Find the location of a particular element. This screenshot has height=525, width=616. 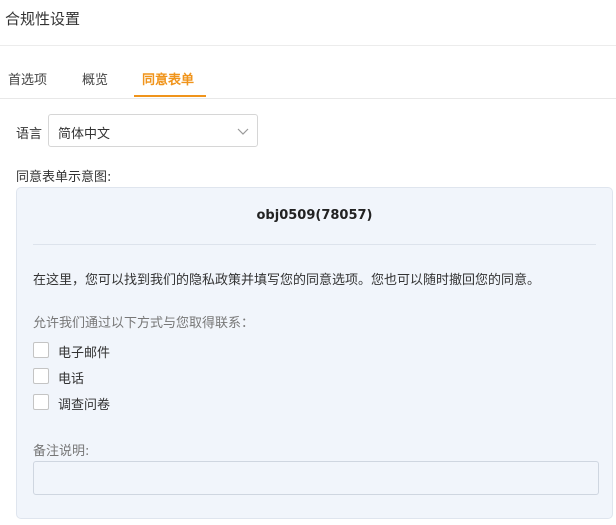

tab-bar: 首选项 概览 同意表单 is located at coordinates (308, 79).